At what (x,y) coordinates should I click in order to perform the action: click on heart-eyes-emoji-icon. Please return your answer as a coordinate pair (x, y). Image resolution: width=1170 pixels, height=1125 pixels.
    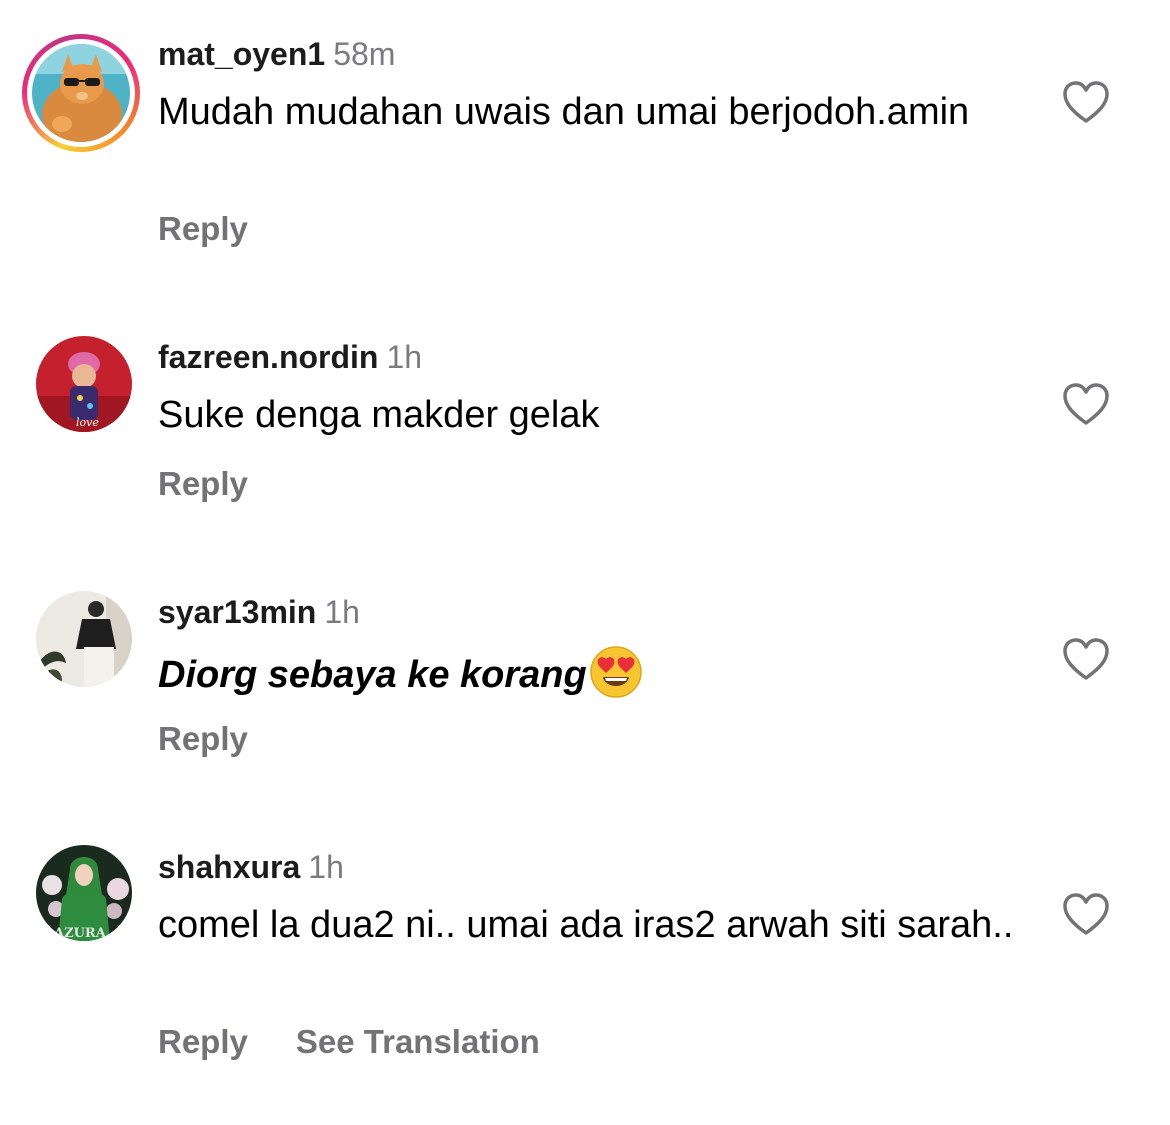
    Looking at the image, I should click on (615, 672).